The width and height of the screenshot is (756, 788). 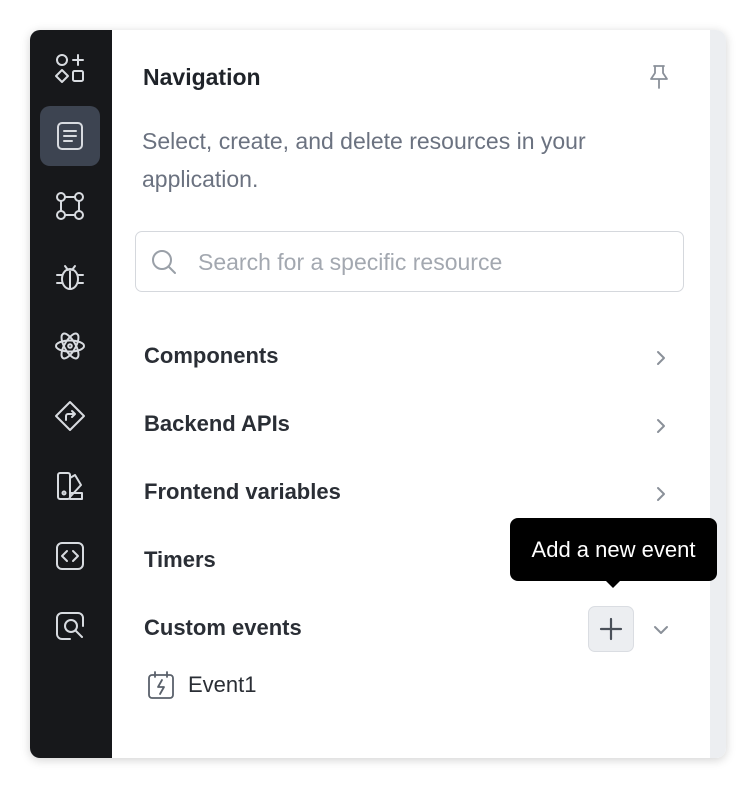 I want to click on icon-rail, so click(x=71, y=394).